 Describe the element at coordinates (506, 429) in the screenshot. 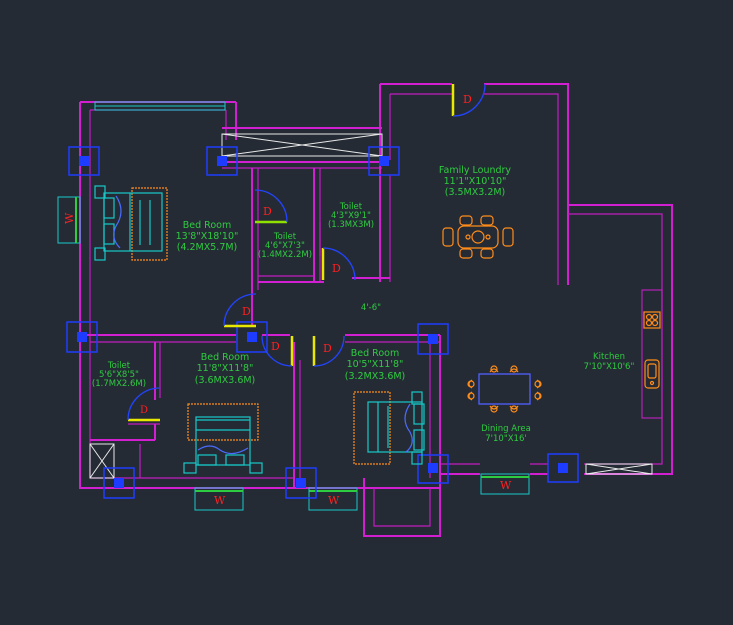

I see `dining-name: Dining Area` at that location.